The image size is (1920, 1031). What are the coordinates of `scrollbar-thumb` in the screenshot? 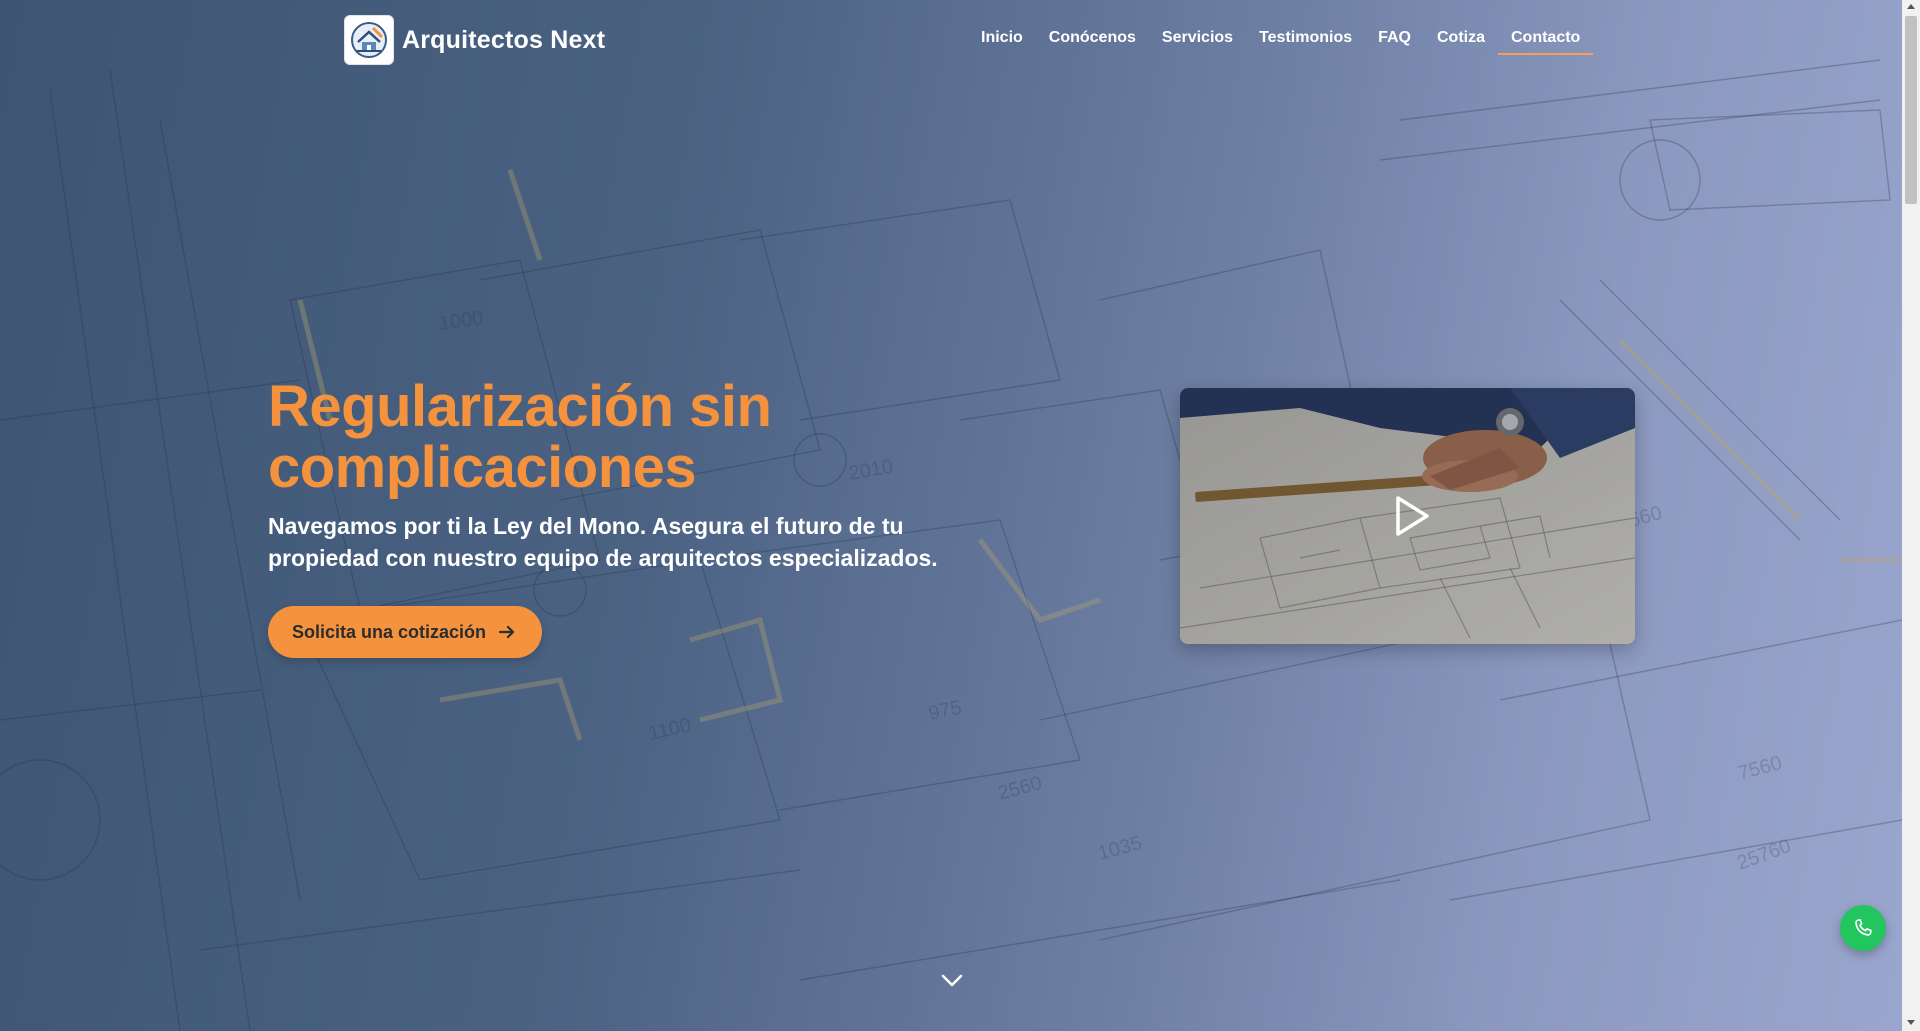 It's located at (1911, 110).